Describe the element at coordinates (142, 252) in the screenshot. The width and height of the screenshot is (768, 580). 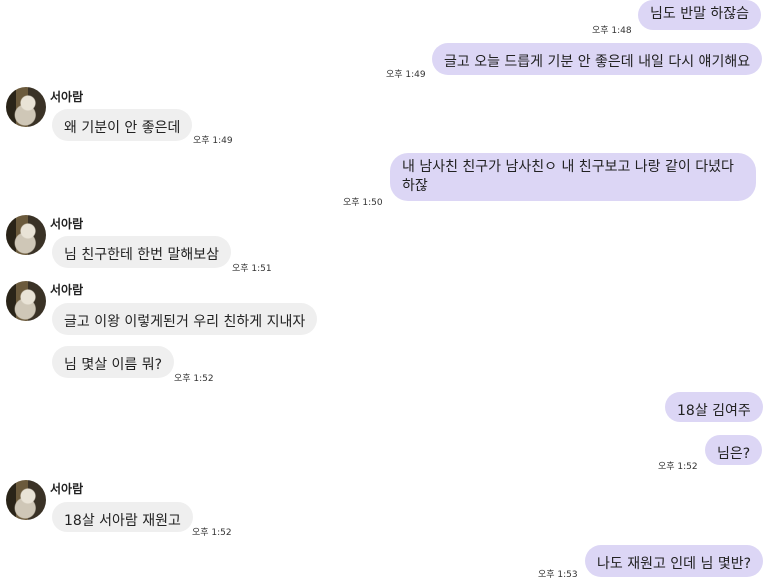
I see `received-message-bubble: 님 친구한테 한번 말해보삼` at that location.